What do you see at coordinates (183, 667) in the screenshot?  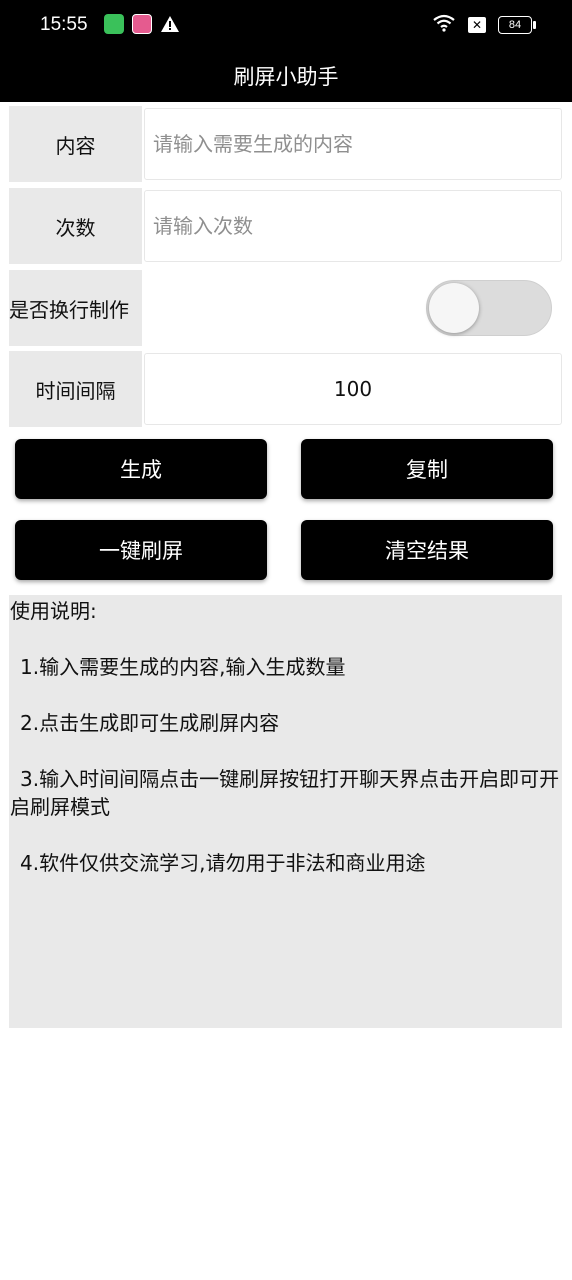 I see `instruction-item-1: 1.输入需要生成的内容,输入生成数量` at bounding box center [183, 667].